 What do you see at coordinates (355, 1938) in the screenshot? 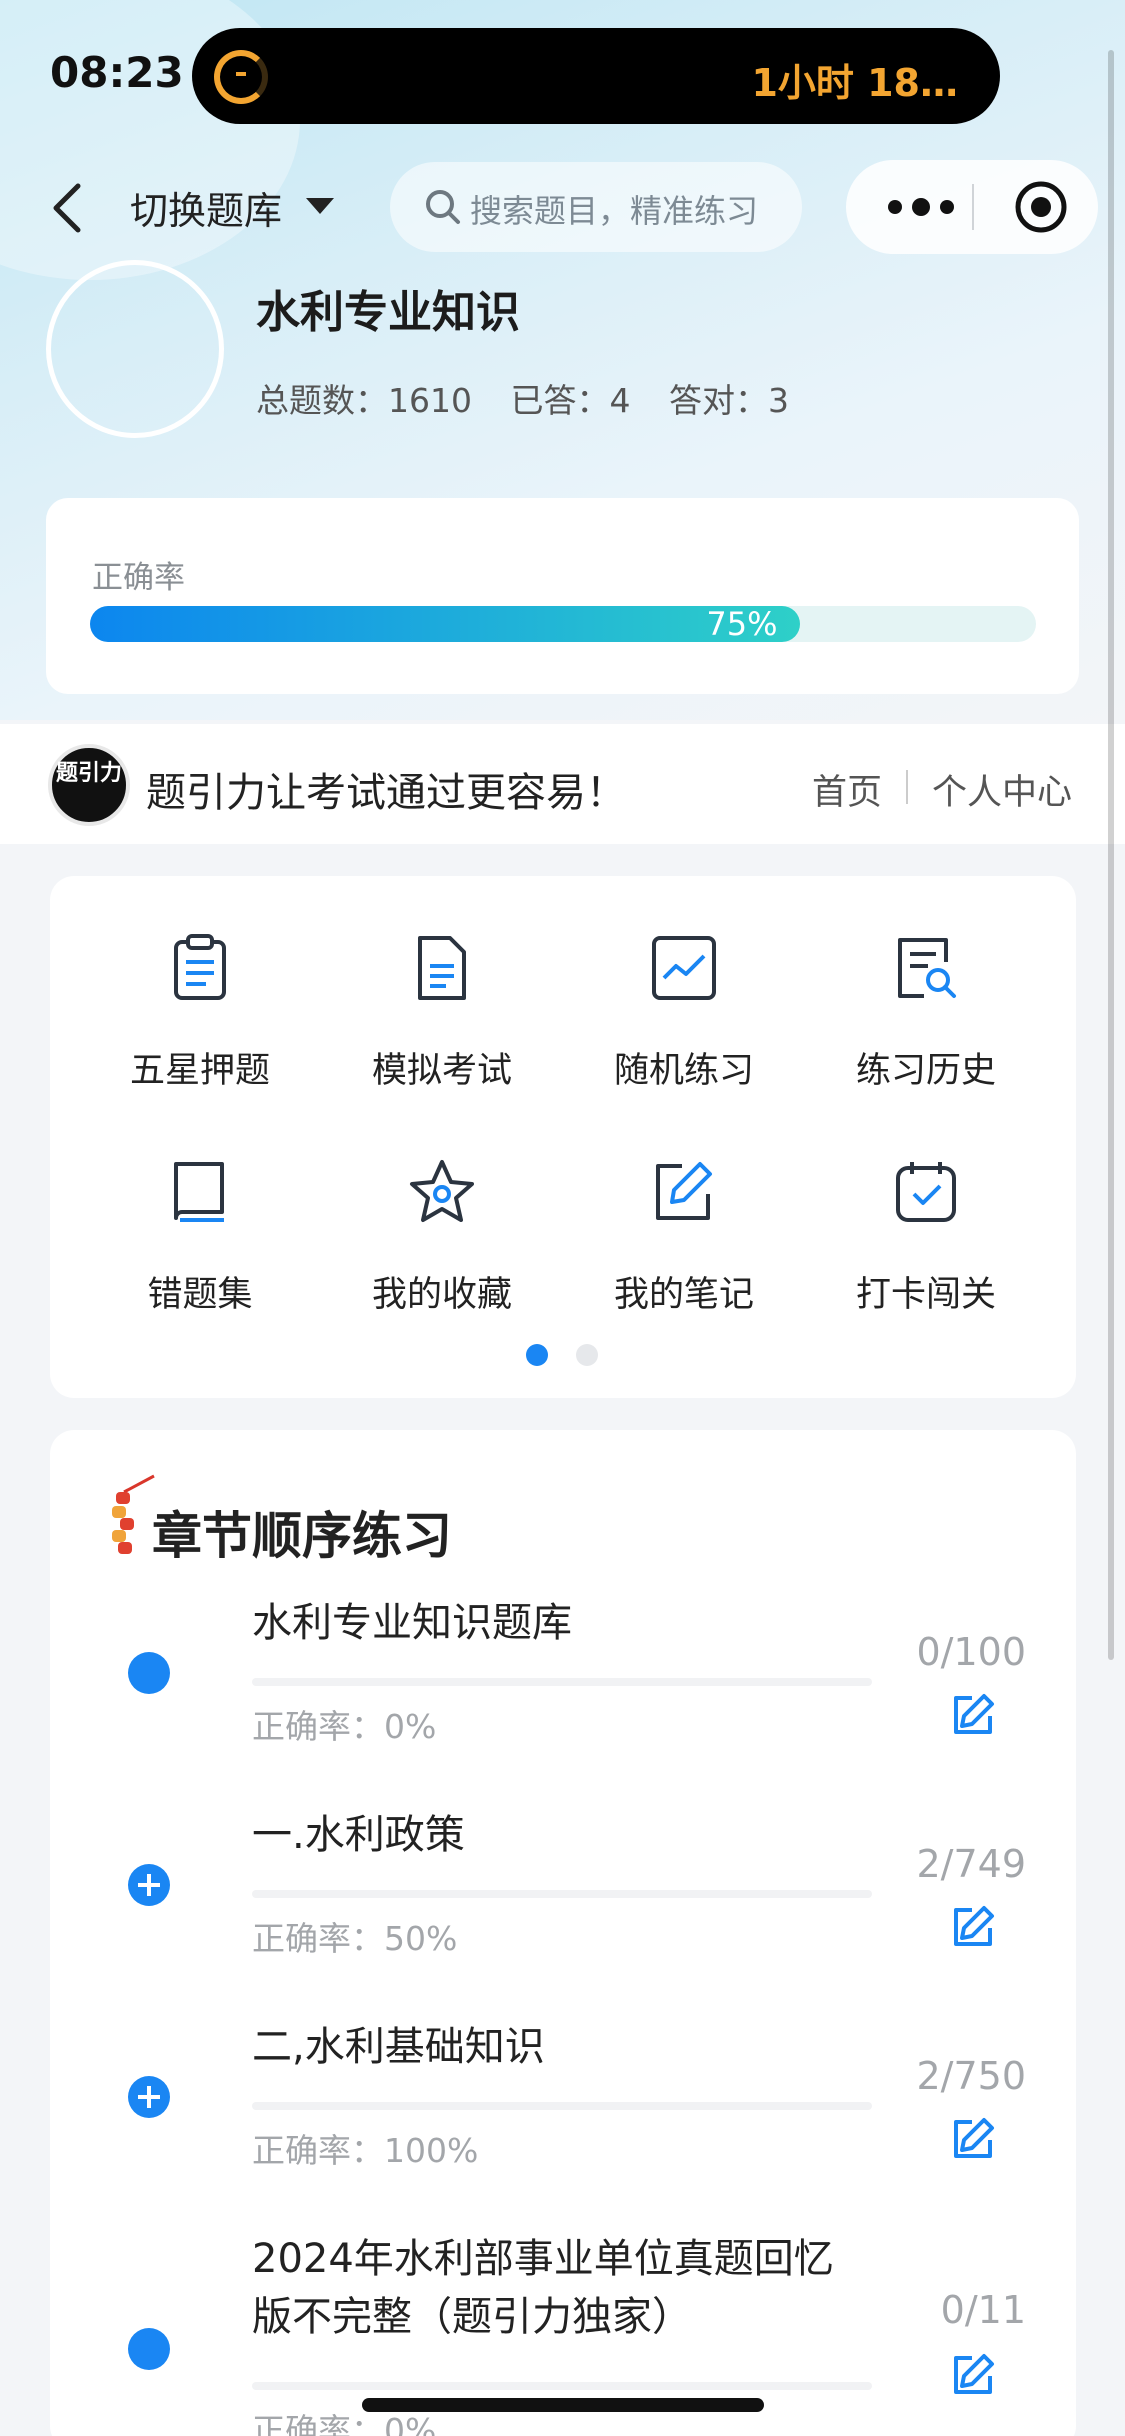
I see `chapter-accuracy: 正确率：50%` at bounding box center [355, 1938].